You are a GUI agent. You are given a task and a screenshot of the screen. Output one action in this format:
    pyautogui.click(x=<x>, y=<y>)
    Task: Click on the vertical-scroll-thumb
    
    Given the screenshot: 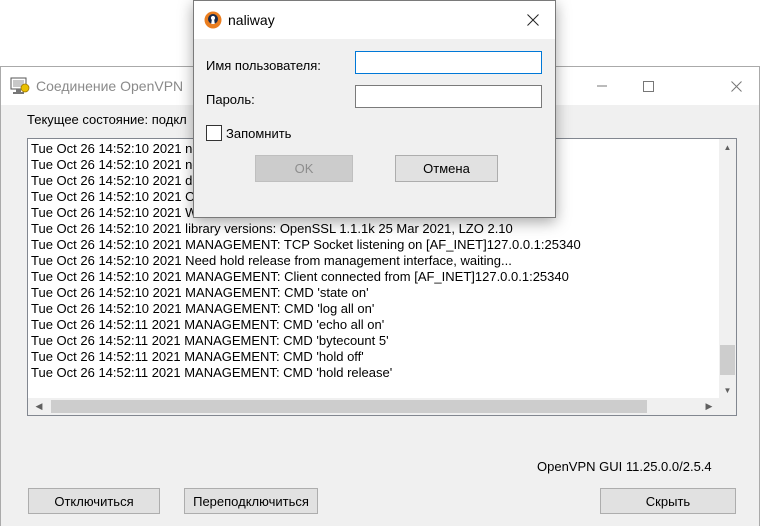 What is the action you would take?
    pyautogui.click(x=727, y=360)
    